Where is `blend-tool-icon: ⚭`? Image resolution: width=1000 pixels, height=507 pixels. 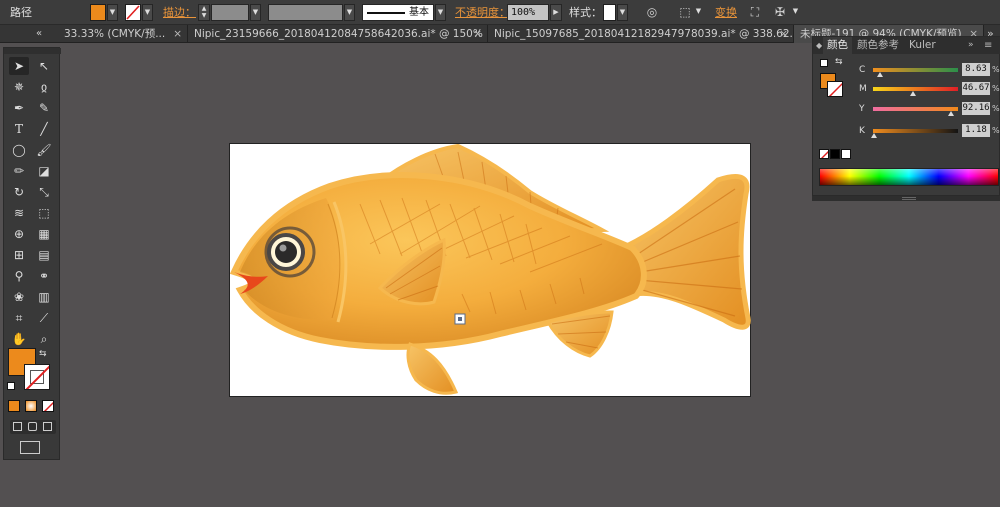 blend-tool-icon: ⚭ is located at coordinates (44, 276).